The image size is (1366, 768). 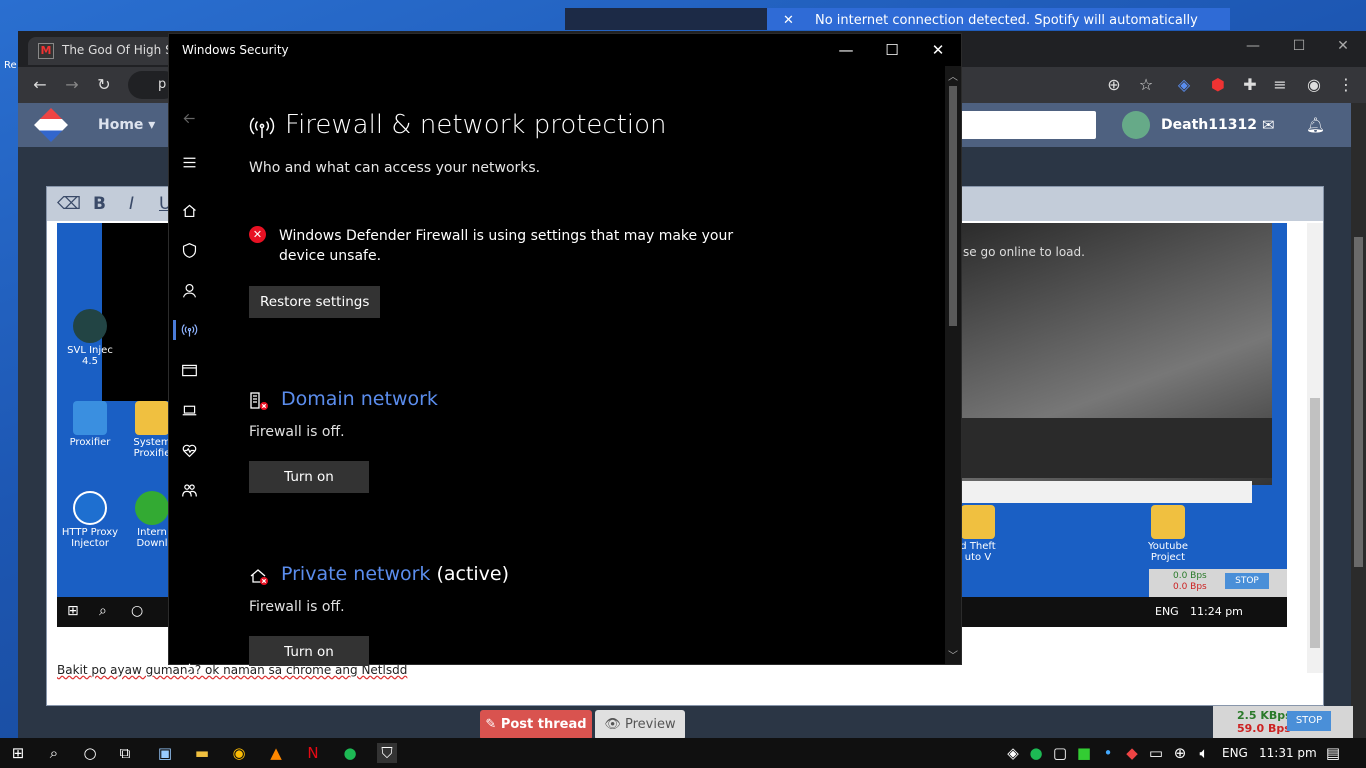 What do you see at coordinates (1358, 420) in the screenshot?
I see `page-scrollbar` at bounding box center [1358, 420].